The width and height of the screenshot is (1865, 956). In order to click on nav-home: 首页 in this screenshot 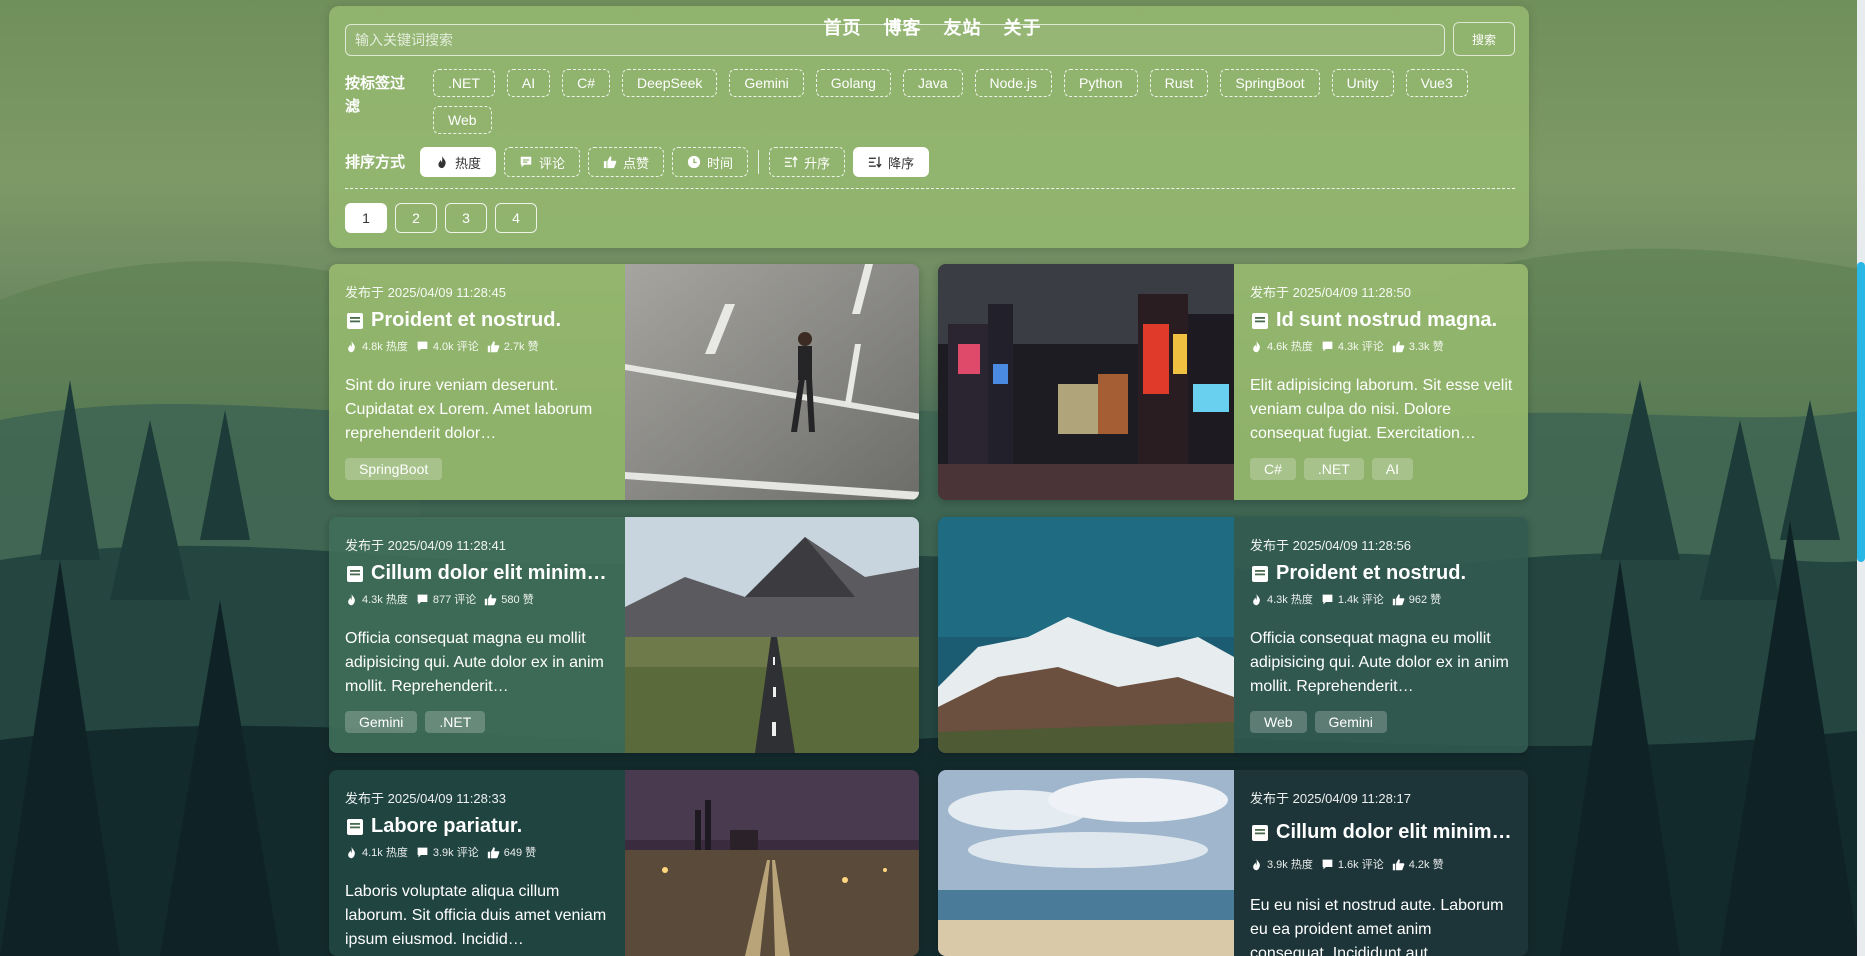, I will do `click(843, 27)`.